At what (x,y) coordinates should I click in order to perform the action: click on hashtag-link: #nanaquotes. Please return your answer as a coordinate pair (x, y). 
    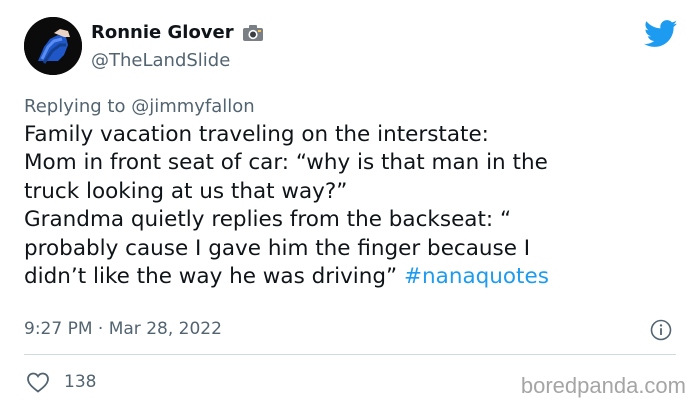
    Looking at the image, I should click on (476, 276).